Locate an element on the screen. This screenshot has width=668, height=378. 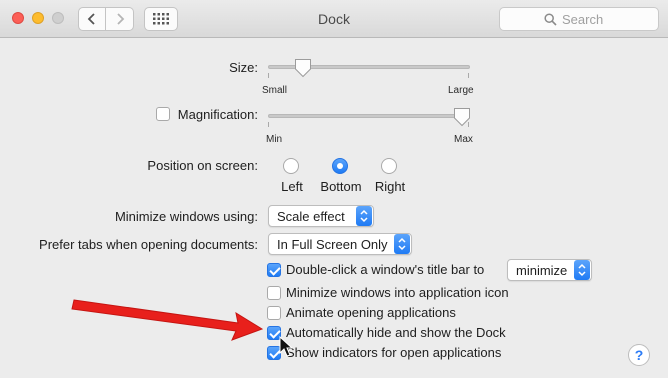
annotation-arrow-icon is located at coordinates (167, 320).